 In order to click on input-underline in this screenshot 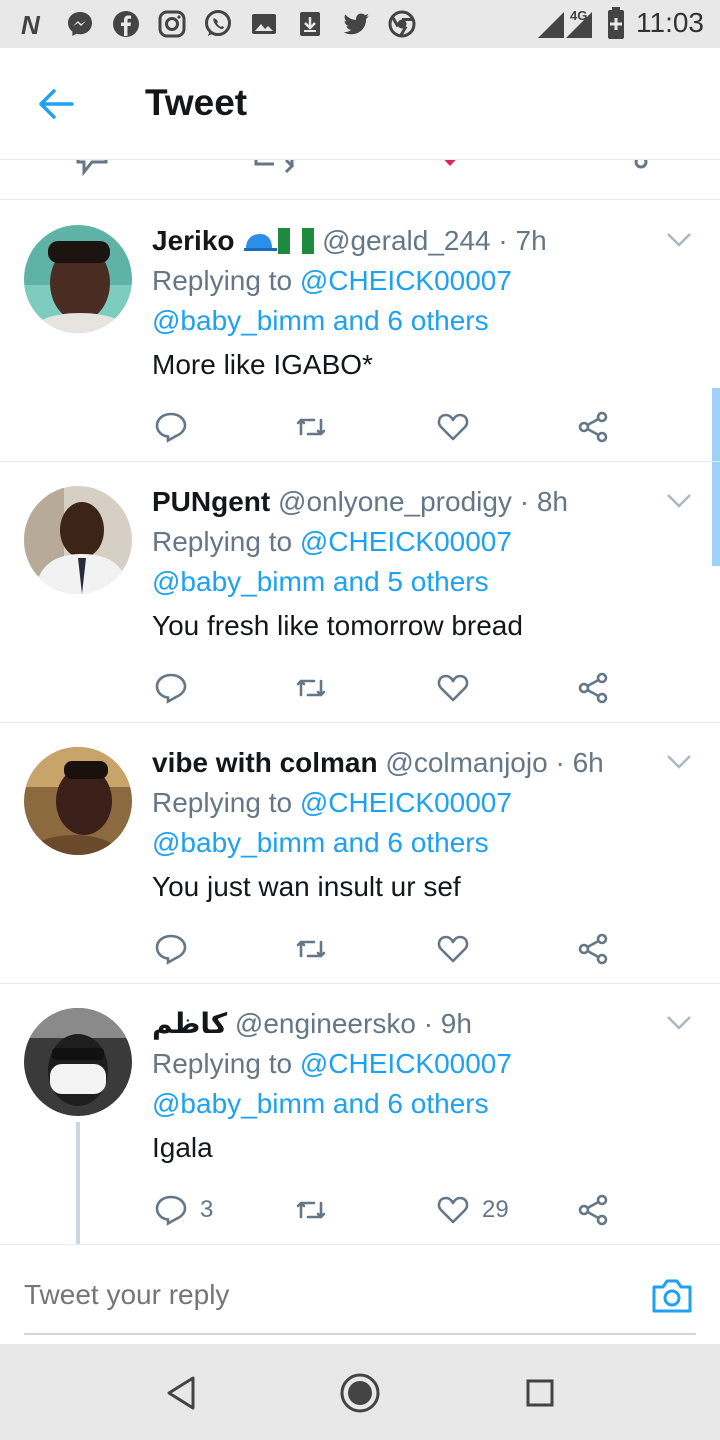, I will do `click(360, 1334)`.